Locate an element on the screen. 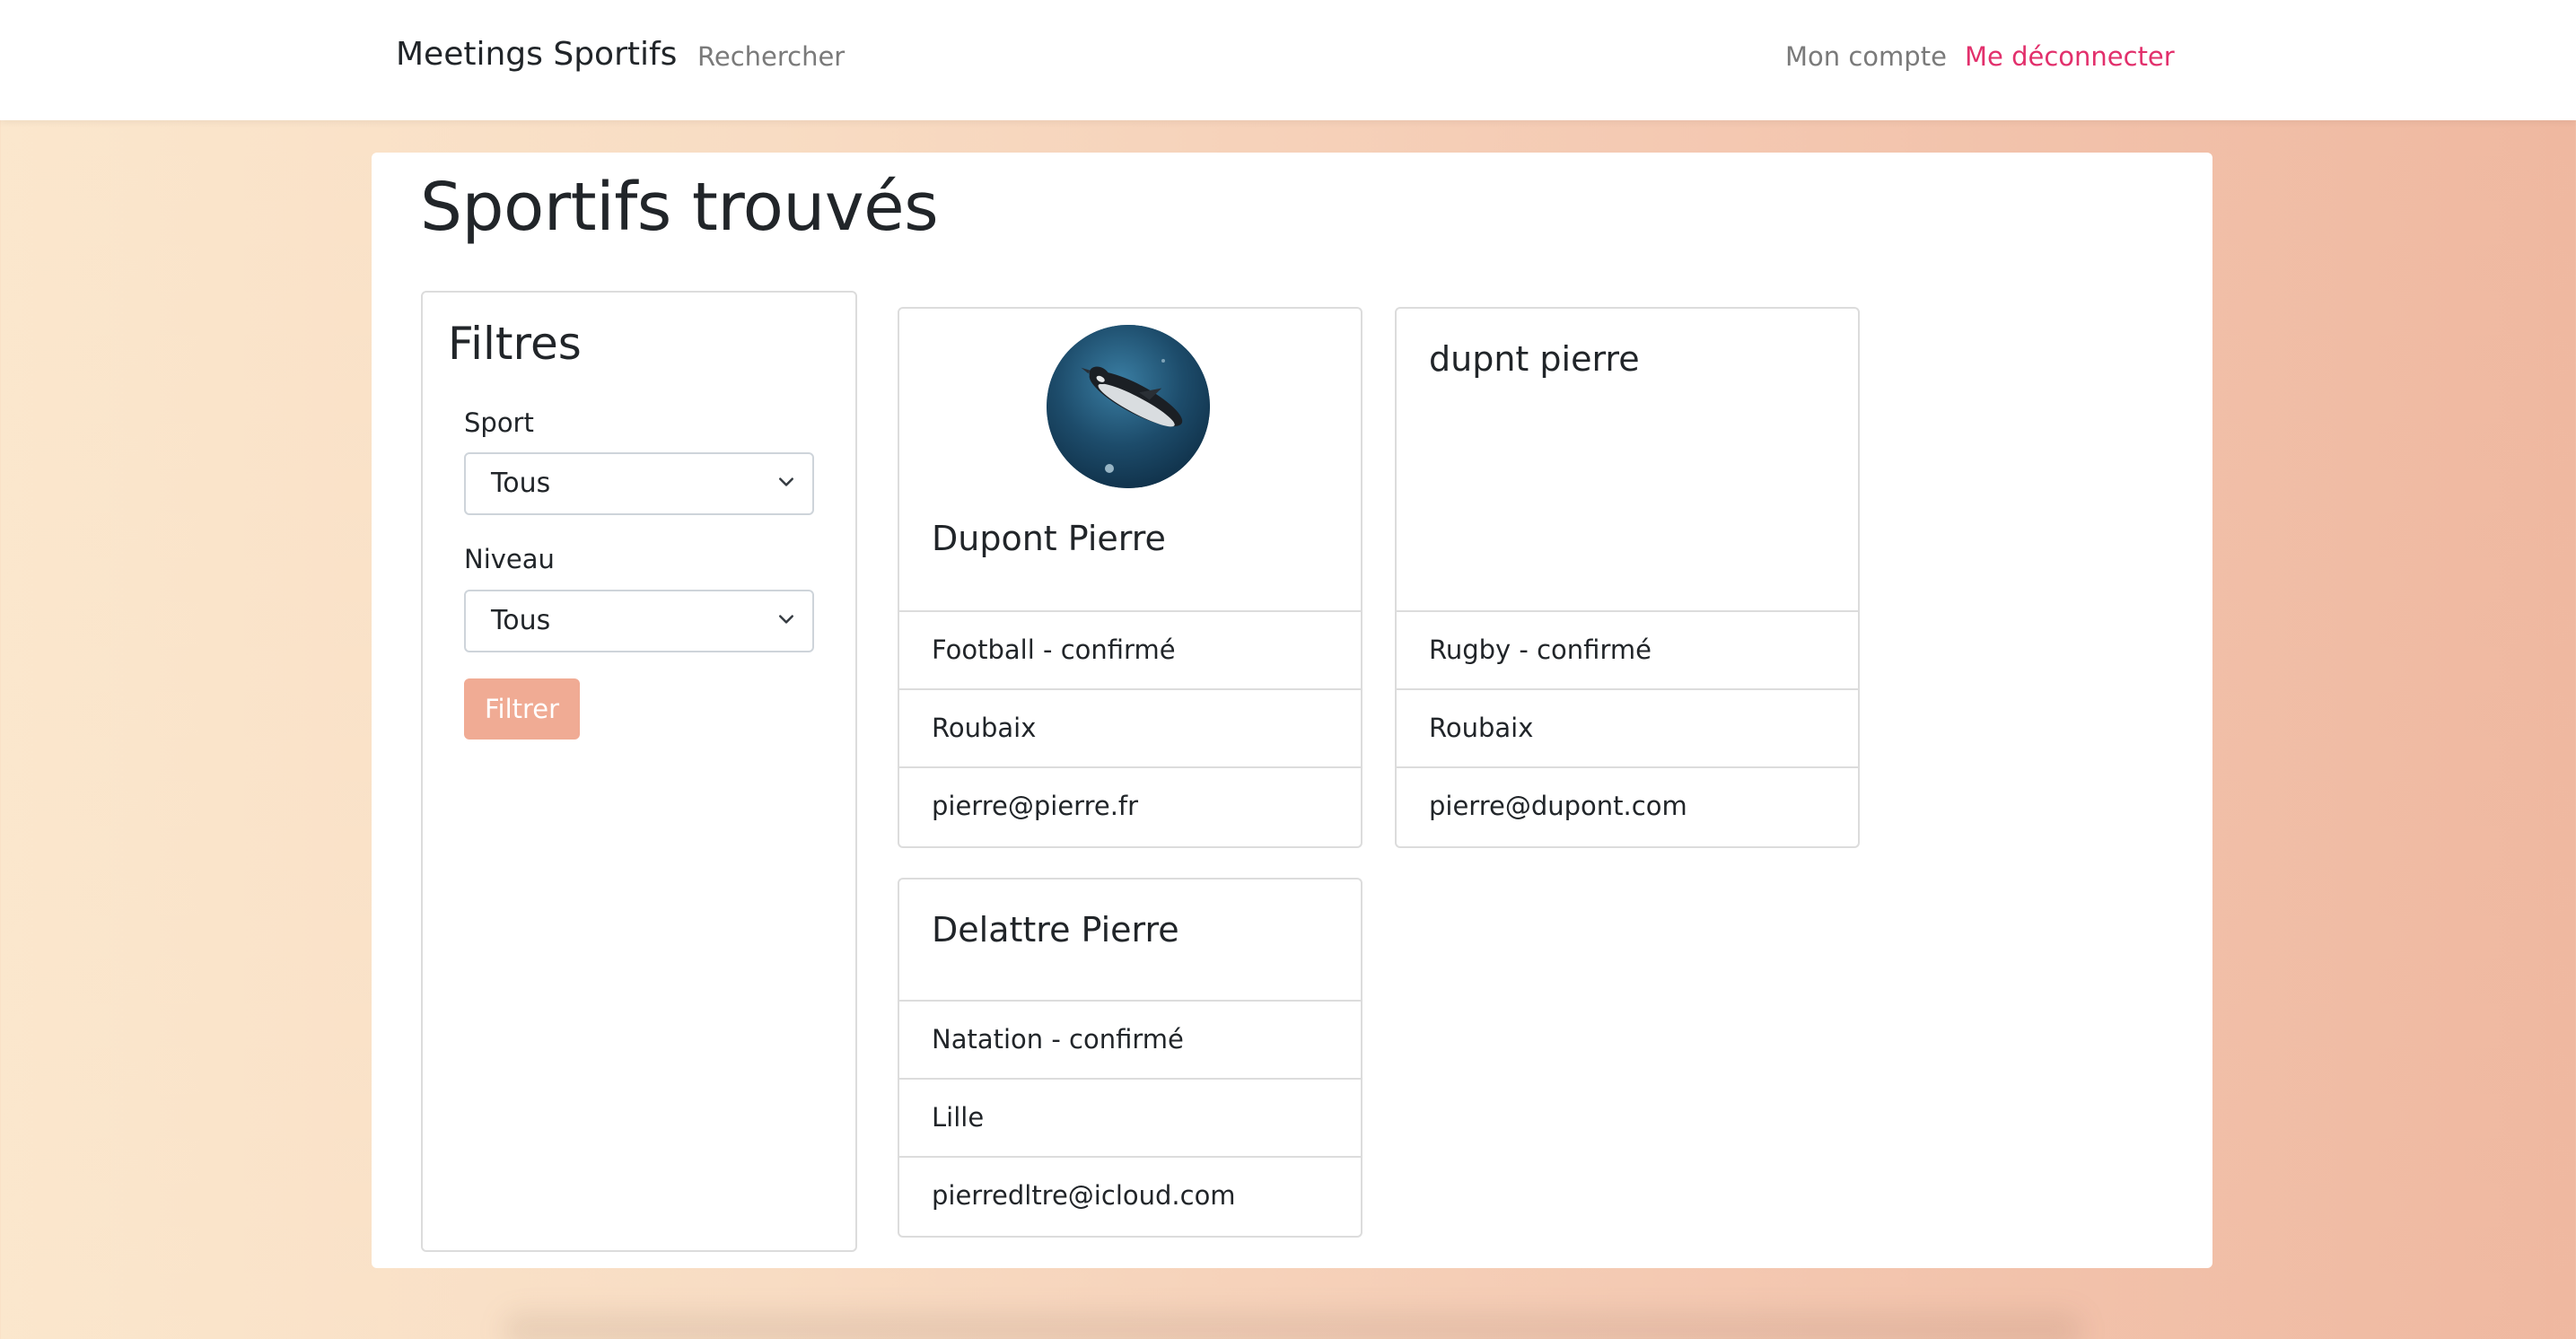 The height and width of the screenshot is (1339, 2576). filters-title: Filtres is located at coordinates (515, 344).